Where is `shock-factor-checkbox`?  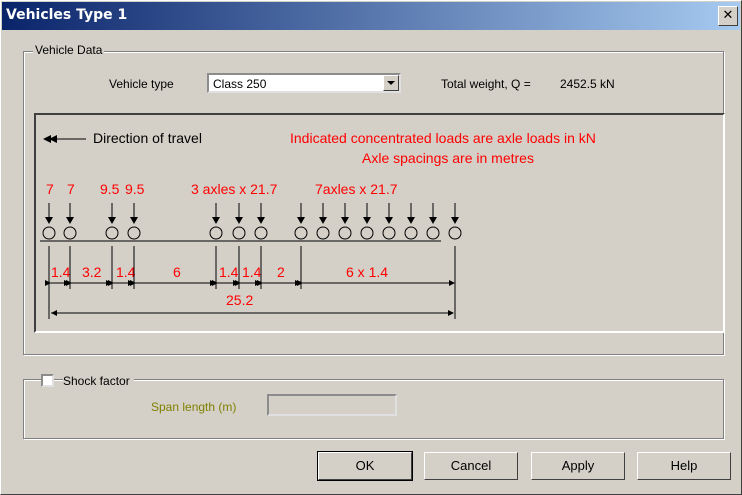 shock-factor-checkbox is located at coordinates (47, 380).